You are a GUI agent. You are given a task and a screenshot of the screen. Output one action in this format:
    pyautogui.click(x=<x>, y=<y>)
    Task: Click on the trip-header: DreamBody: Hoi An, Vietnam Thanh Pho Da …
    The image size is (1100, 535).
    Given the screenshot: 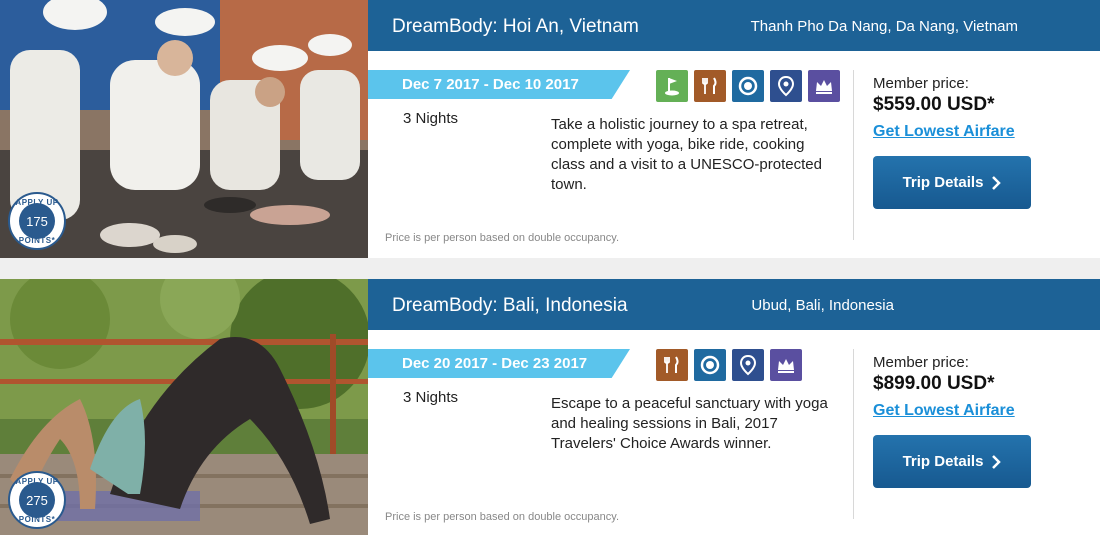 What is the action you would take?
    pyautogui.click(x=734, y=25)
    